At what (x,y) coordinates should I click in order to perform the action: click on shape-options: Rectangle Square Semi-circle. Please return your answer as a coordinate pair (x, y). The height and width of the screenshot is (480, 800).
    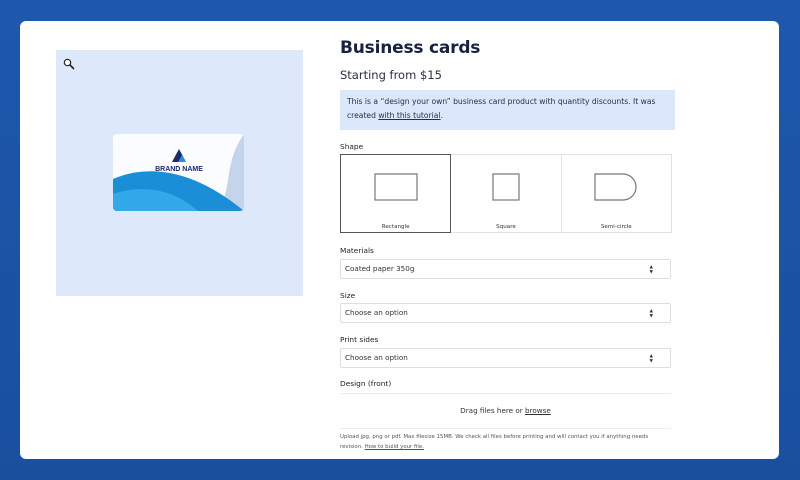
    Looking at the image, I should click on (506, 193).